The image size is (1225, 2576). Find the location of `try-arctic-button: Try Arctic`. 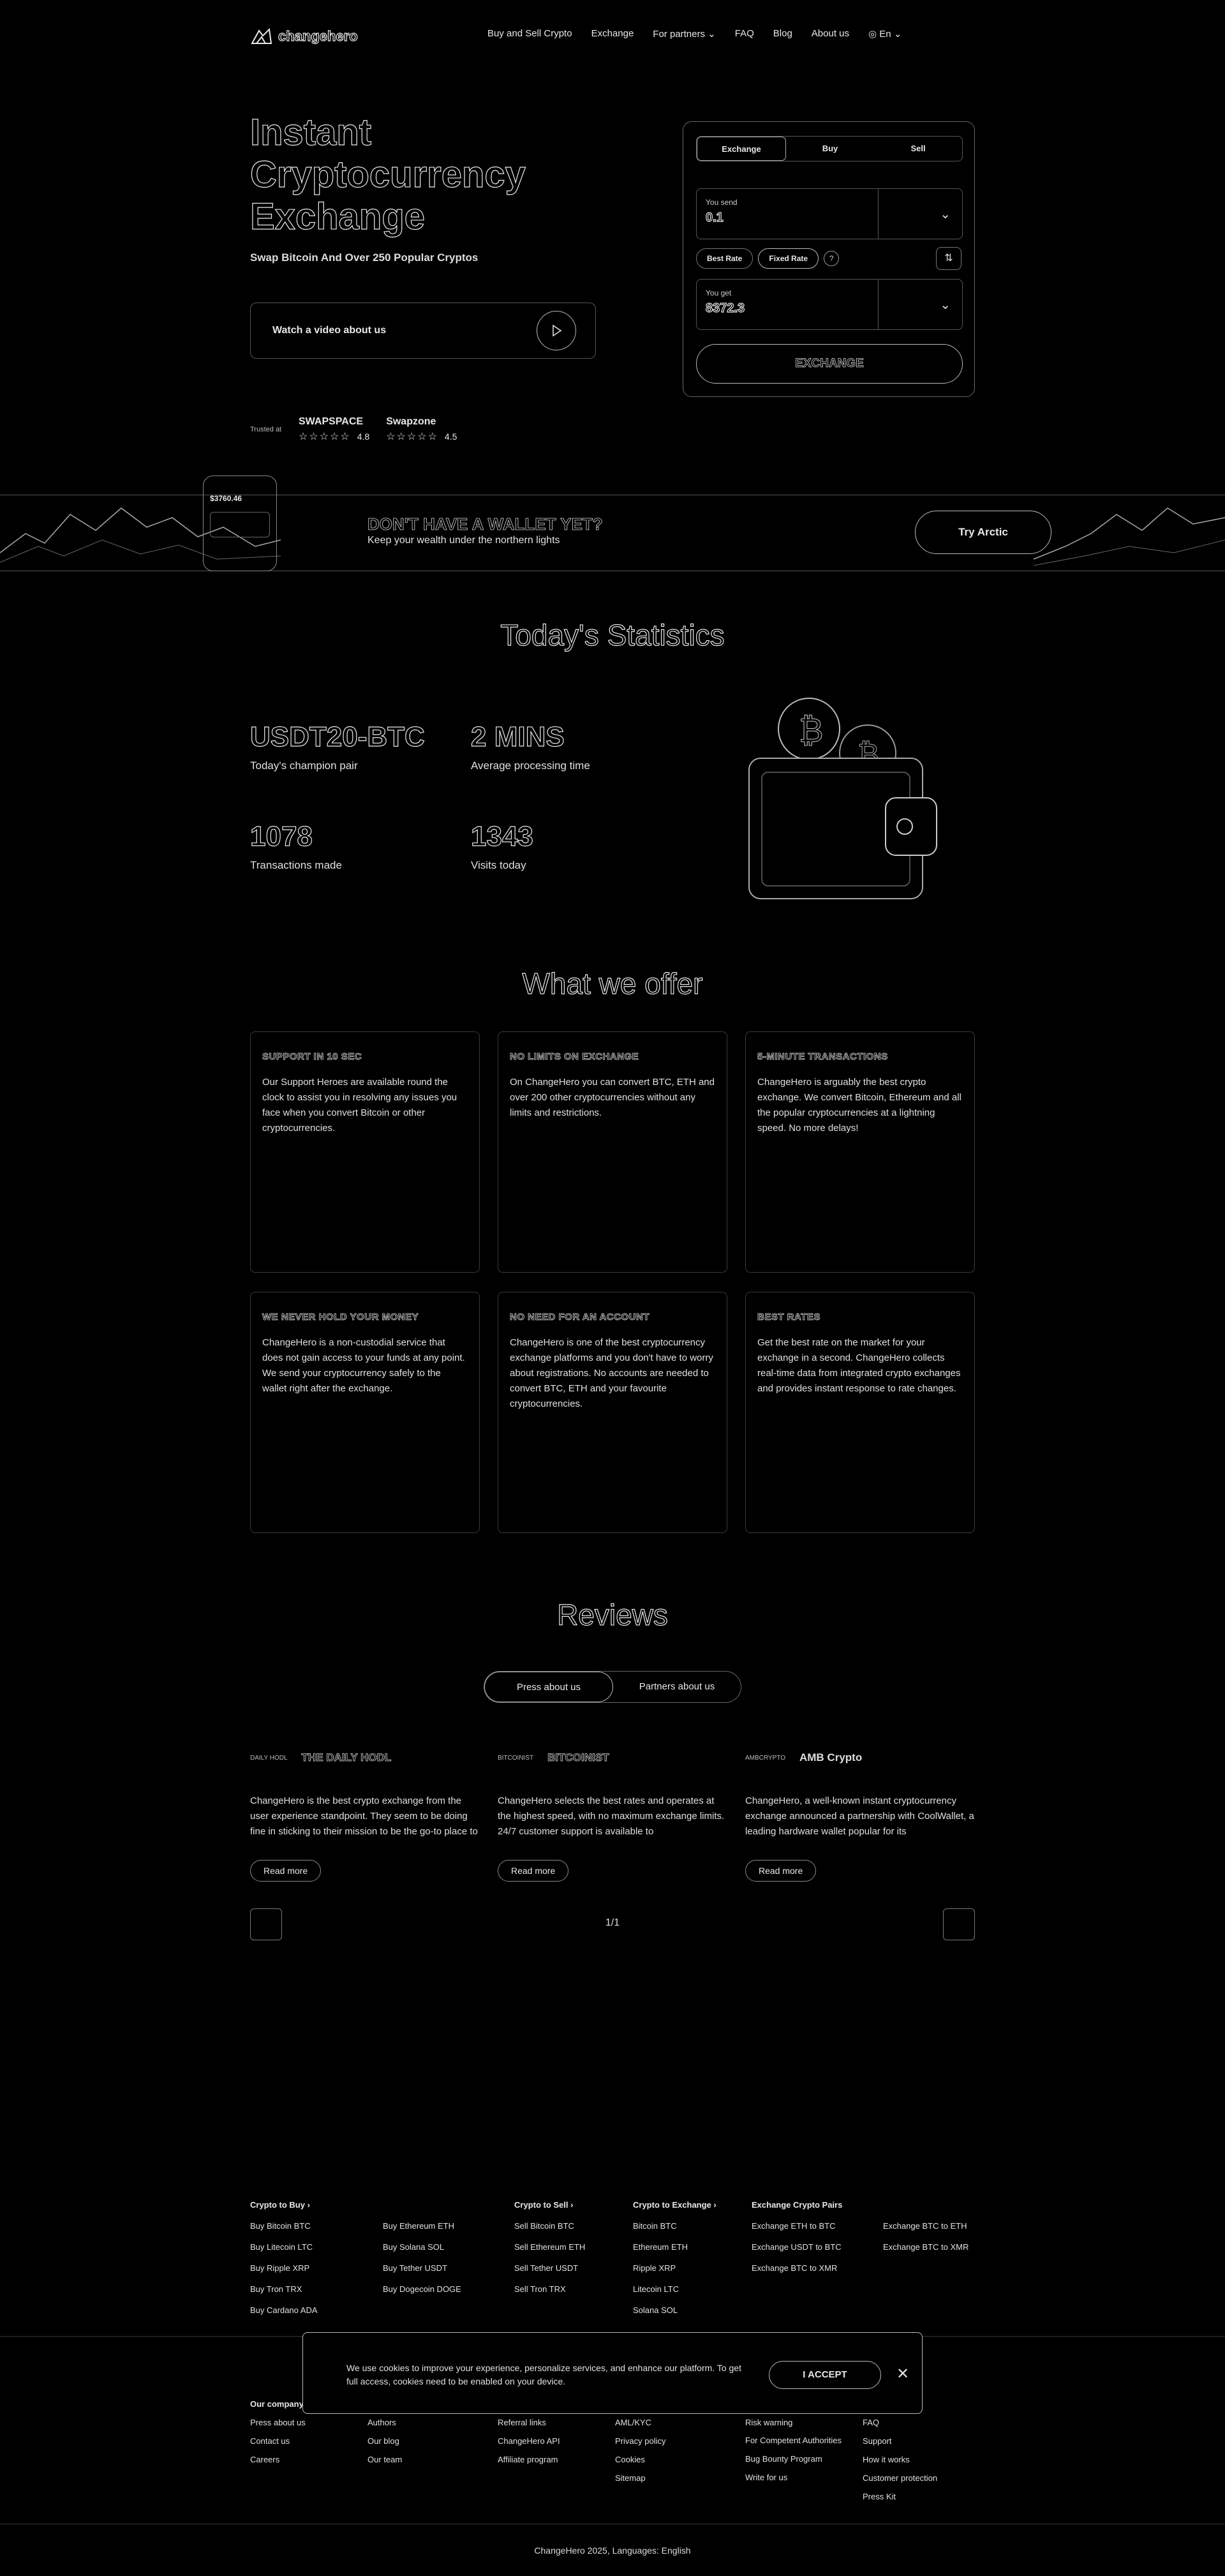

try-arctic-button: Try Arctic is located at coordinates (983, 532).